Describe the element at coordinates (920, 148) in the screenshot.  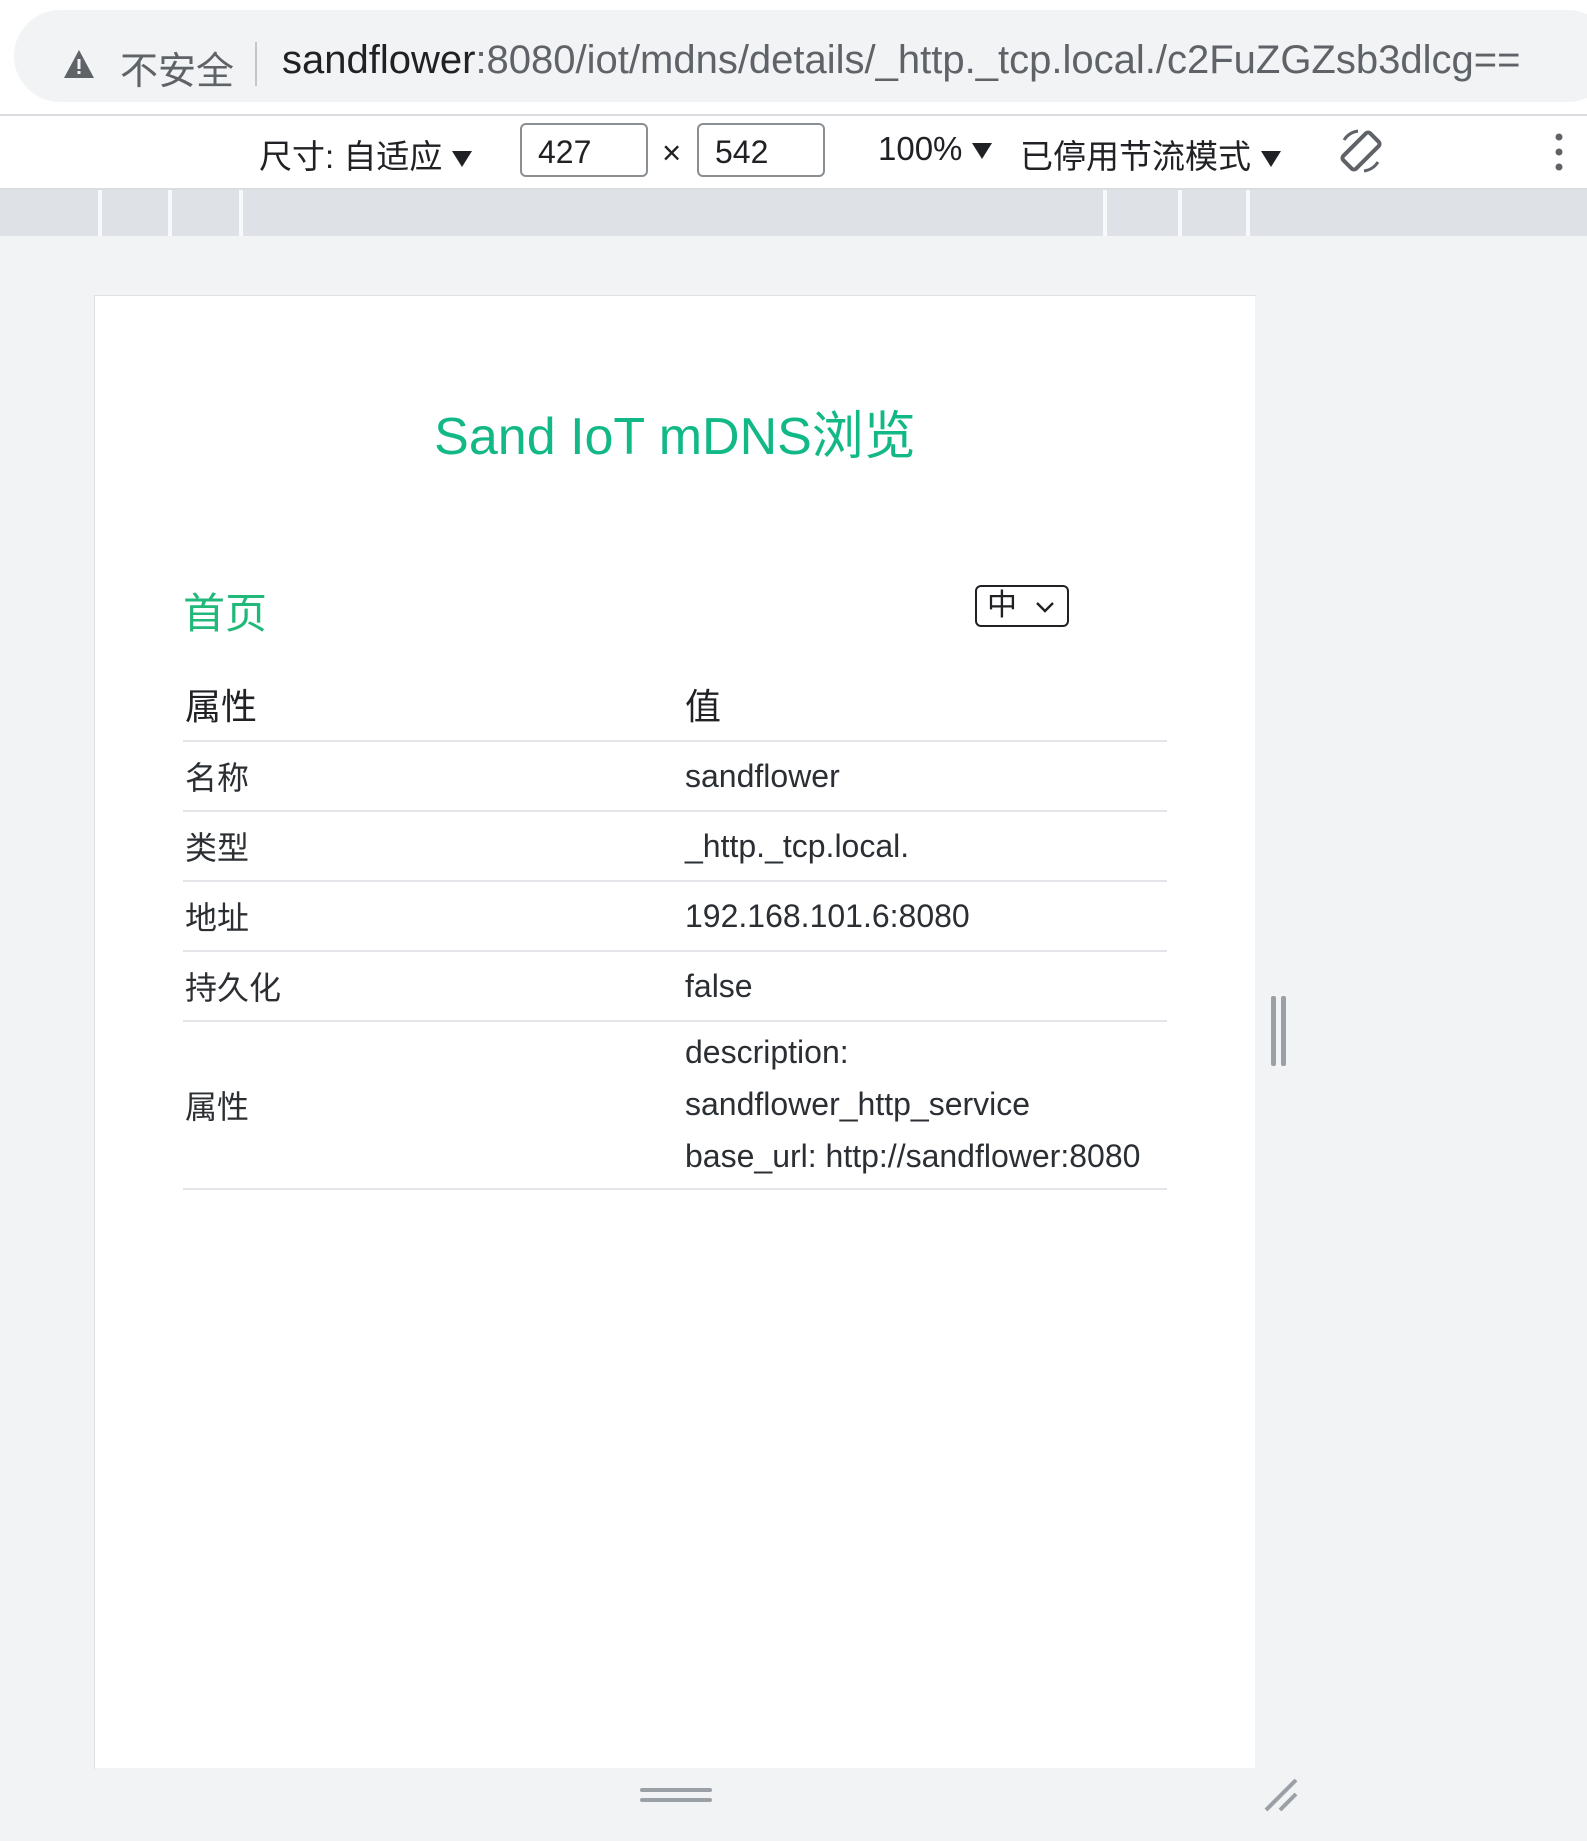
I see `zoom-label: 100%` at that location.